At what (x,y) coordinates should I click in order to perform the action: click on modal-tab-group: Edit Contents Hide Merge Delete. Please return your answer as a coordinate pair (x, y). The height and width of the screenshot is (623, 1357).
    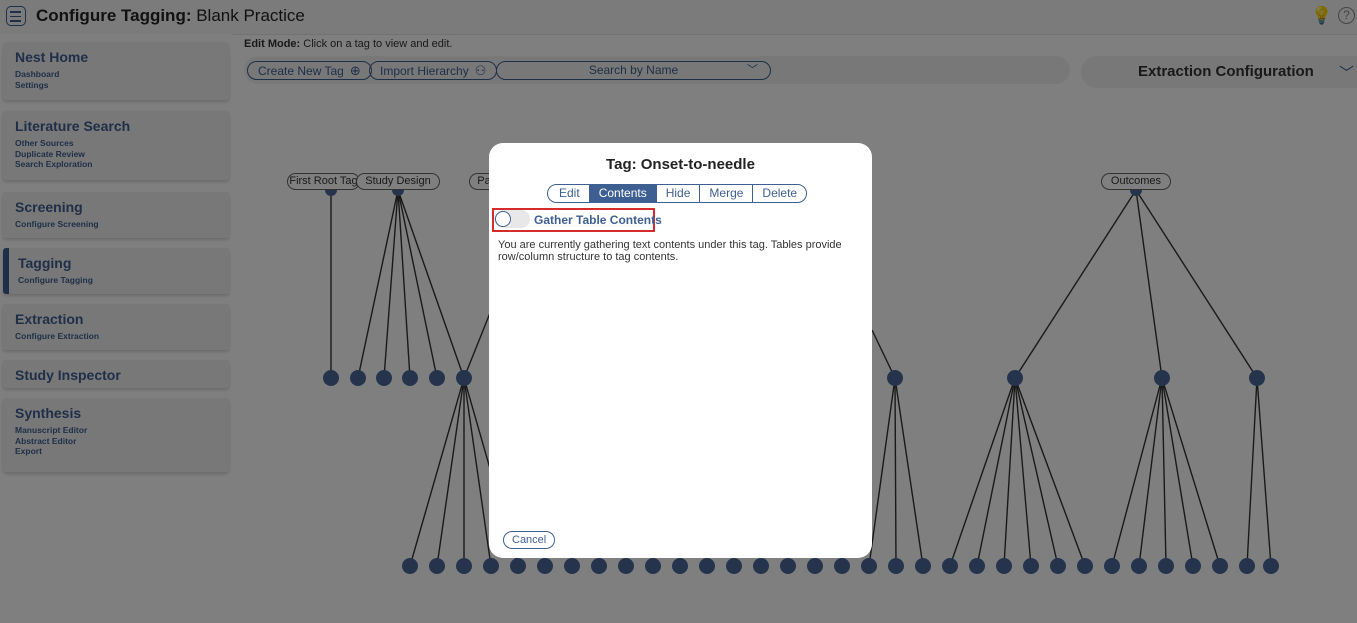
    Looking at the image, I should click on (677, 193).